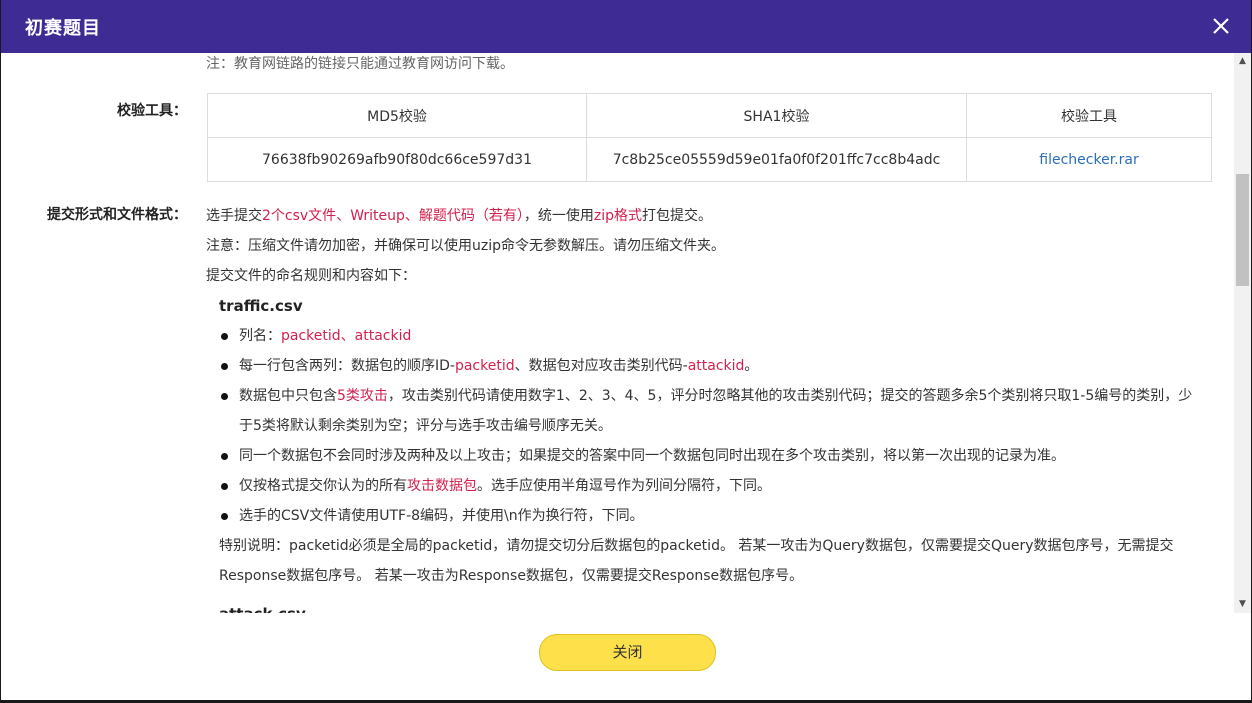 This screenshot has height=703, width=1252. I want to click on submit-line-2: 注意：压缩文件请勿加密，并确保可以使用uzip命令无参数解压。请勿压缩文件夹。, so click(465, 246).